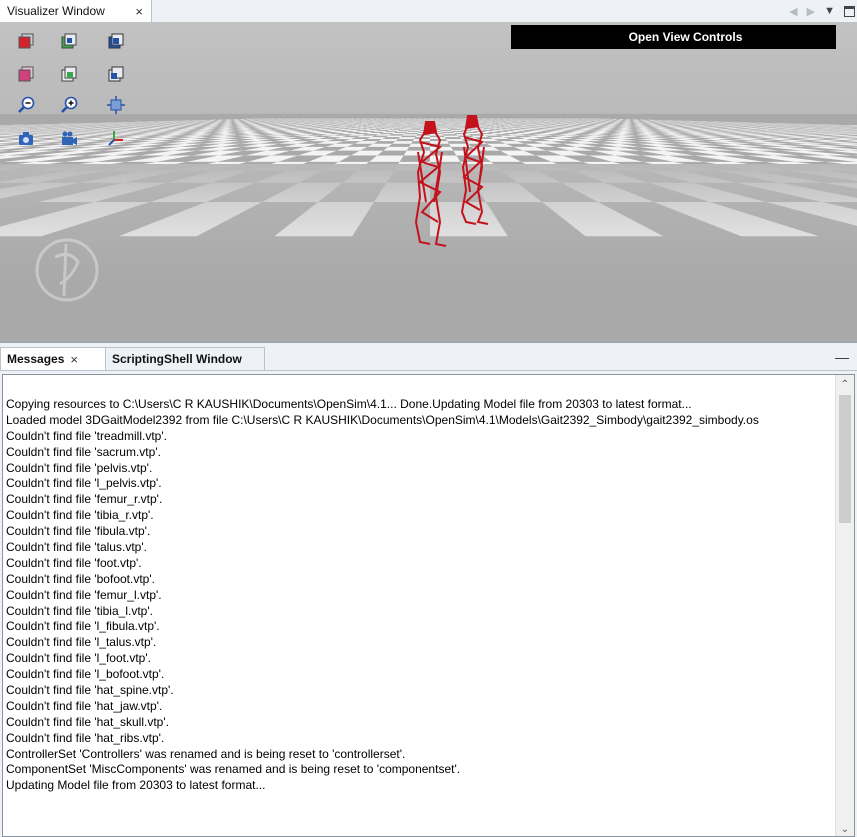 This screenshot has height=837, width=857. What do you see at coordinates (849, 11) in the screenshot?
I see `maximize-icon` at bounding box center [849, 11].